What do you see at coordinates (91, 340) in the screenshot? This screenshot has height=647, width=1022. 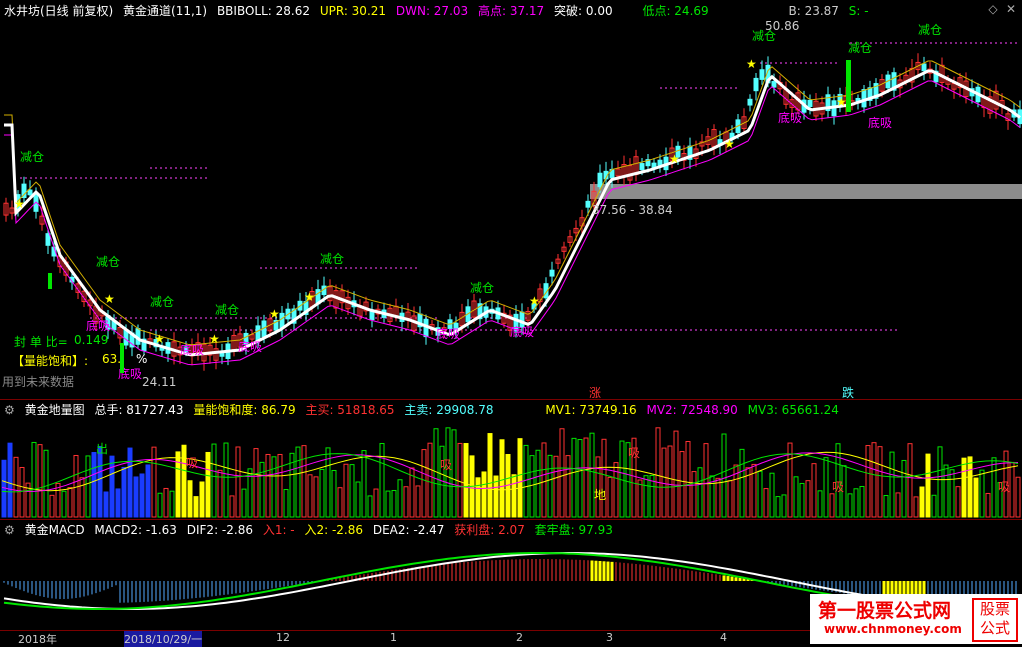 I see `seal-ratio-value: 0.149` at bounding box center [91, 340].